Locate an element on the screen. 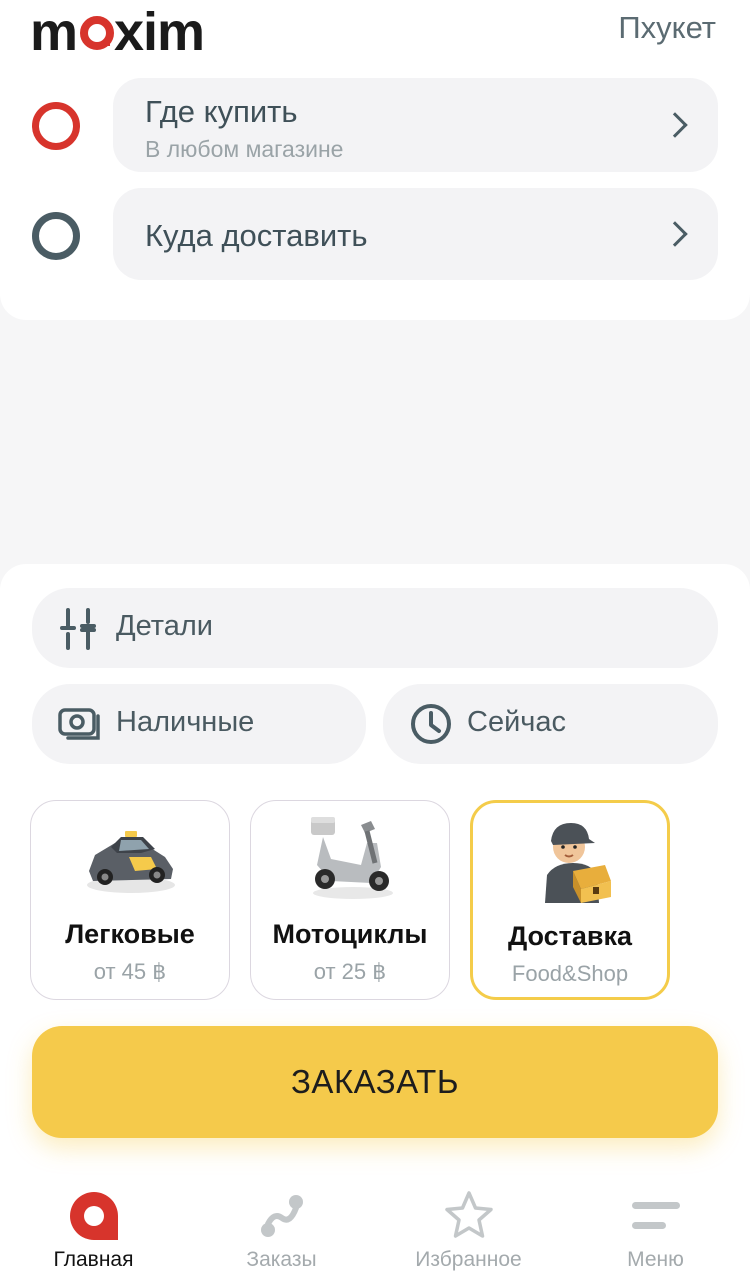 This screenshot has width=750, height=1274. maxim-logo: m xim maxim is located at coordinates (130, 32).